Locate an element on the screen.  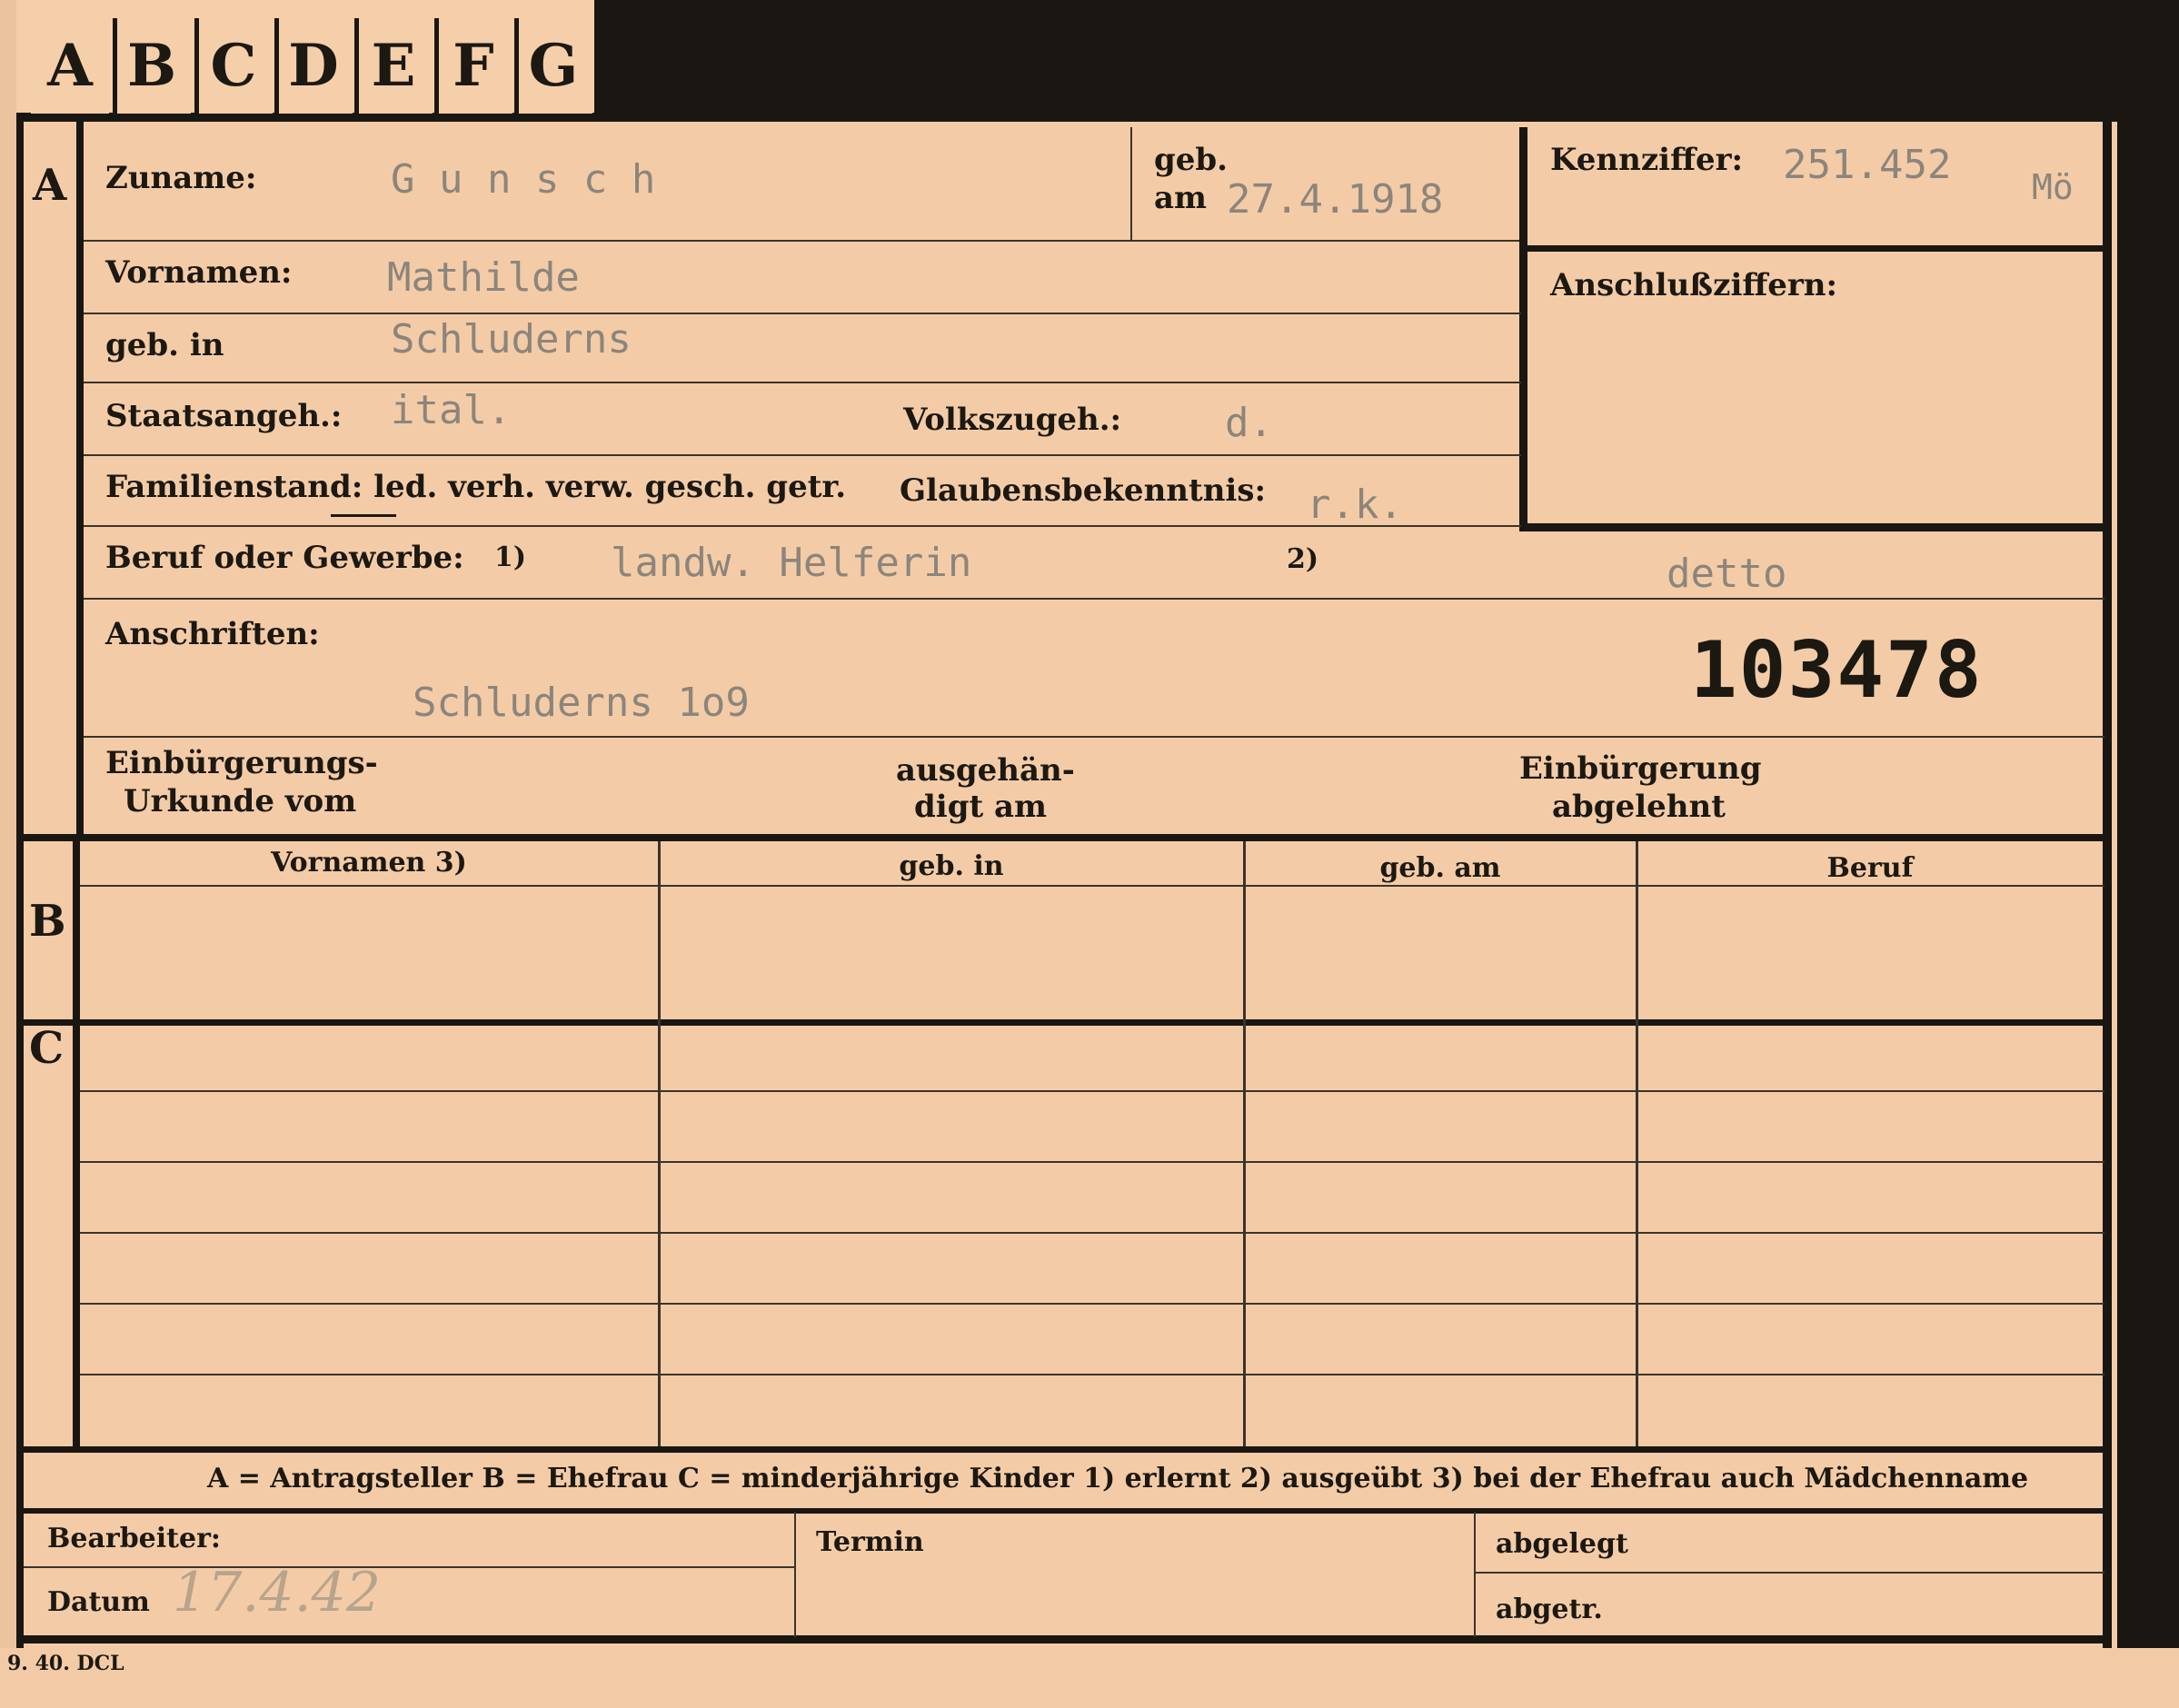
card-right-shadow is located at coordinates (2148, 826).